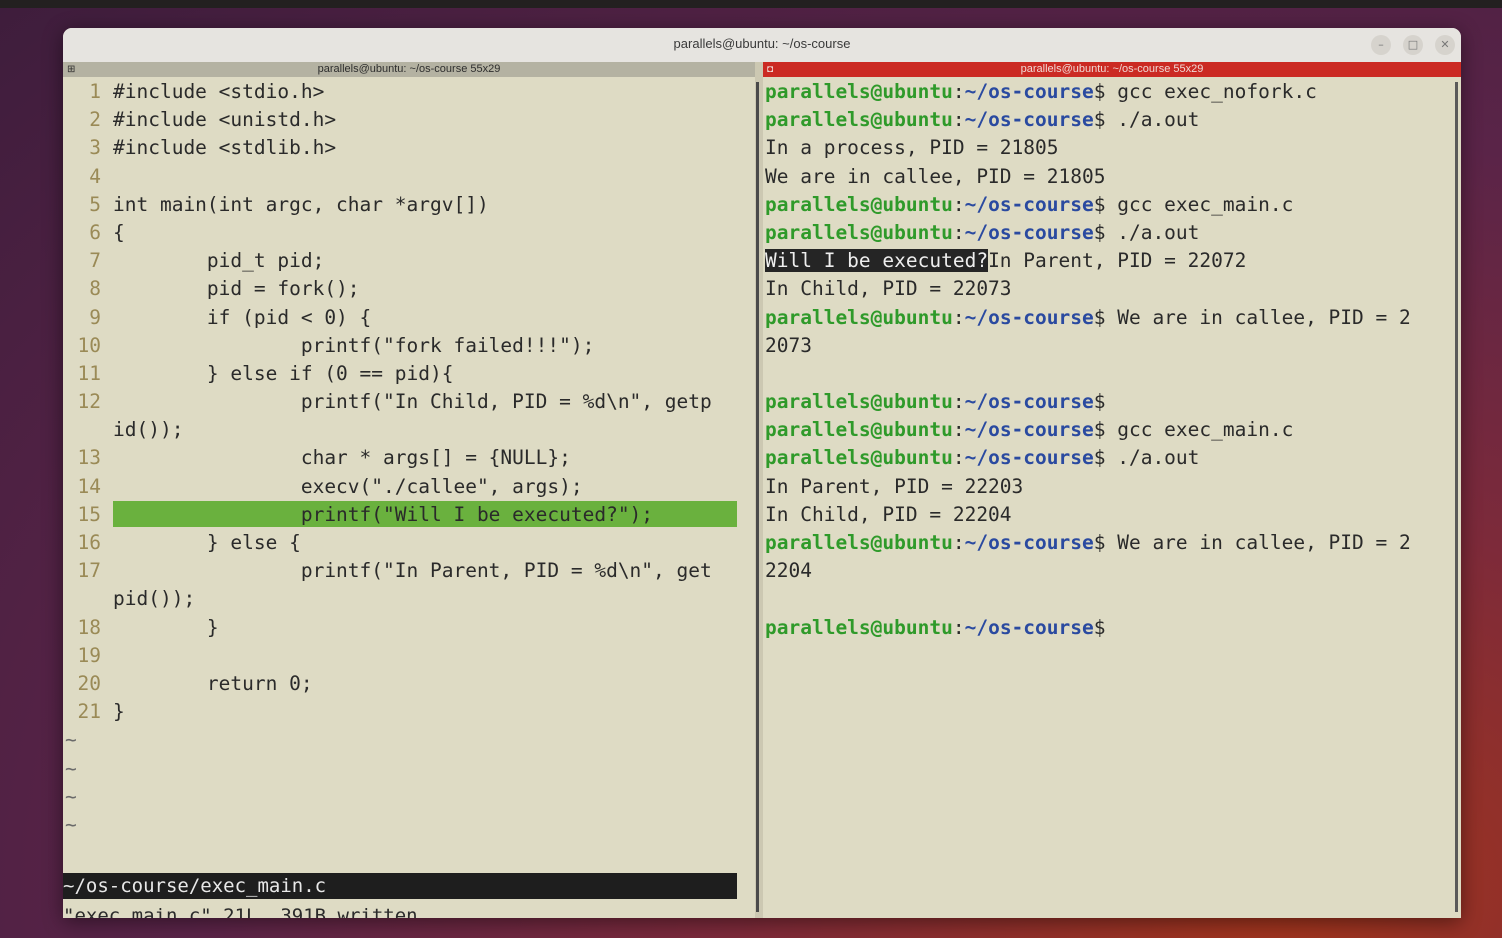 The height and width of the screenshot is (938, 1502). I want to click on code-line: 13 char * args[] = {NULL};, so click(409, 458).